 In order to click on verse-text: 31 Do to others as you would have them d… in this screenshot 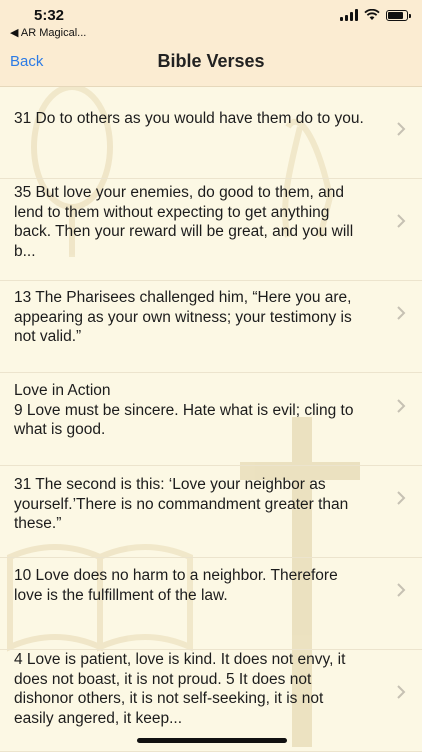, I will do `click(189, 118)`.